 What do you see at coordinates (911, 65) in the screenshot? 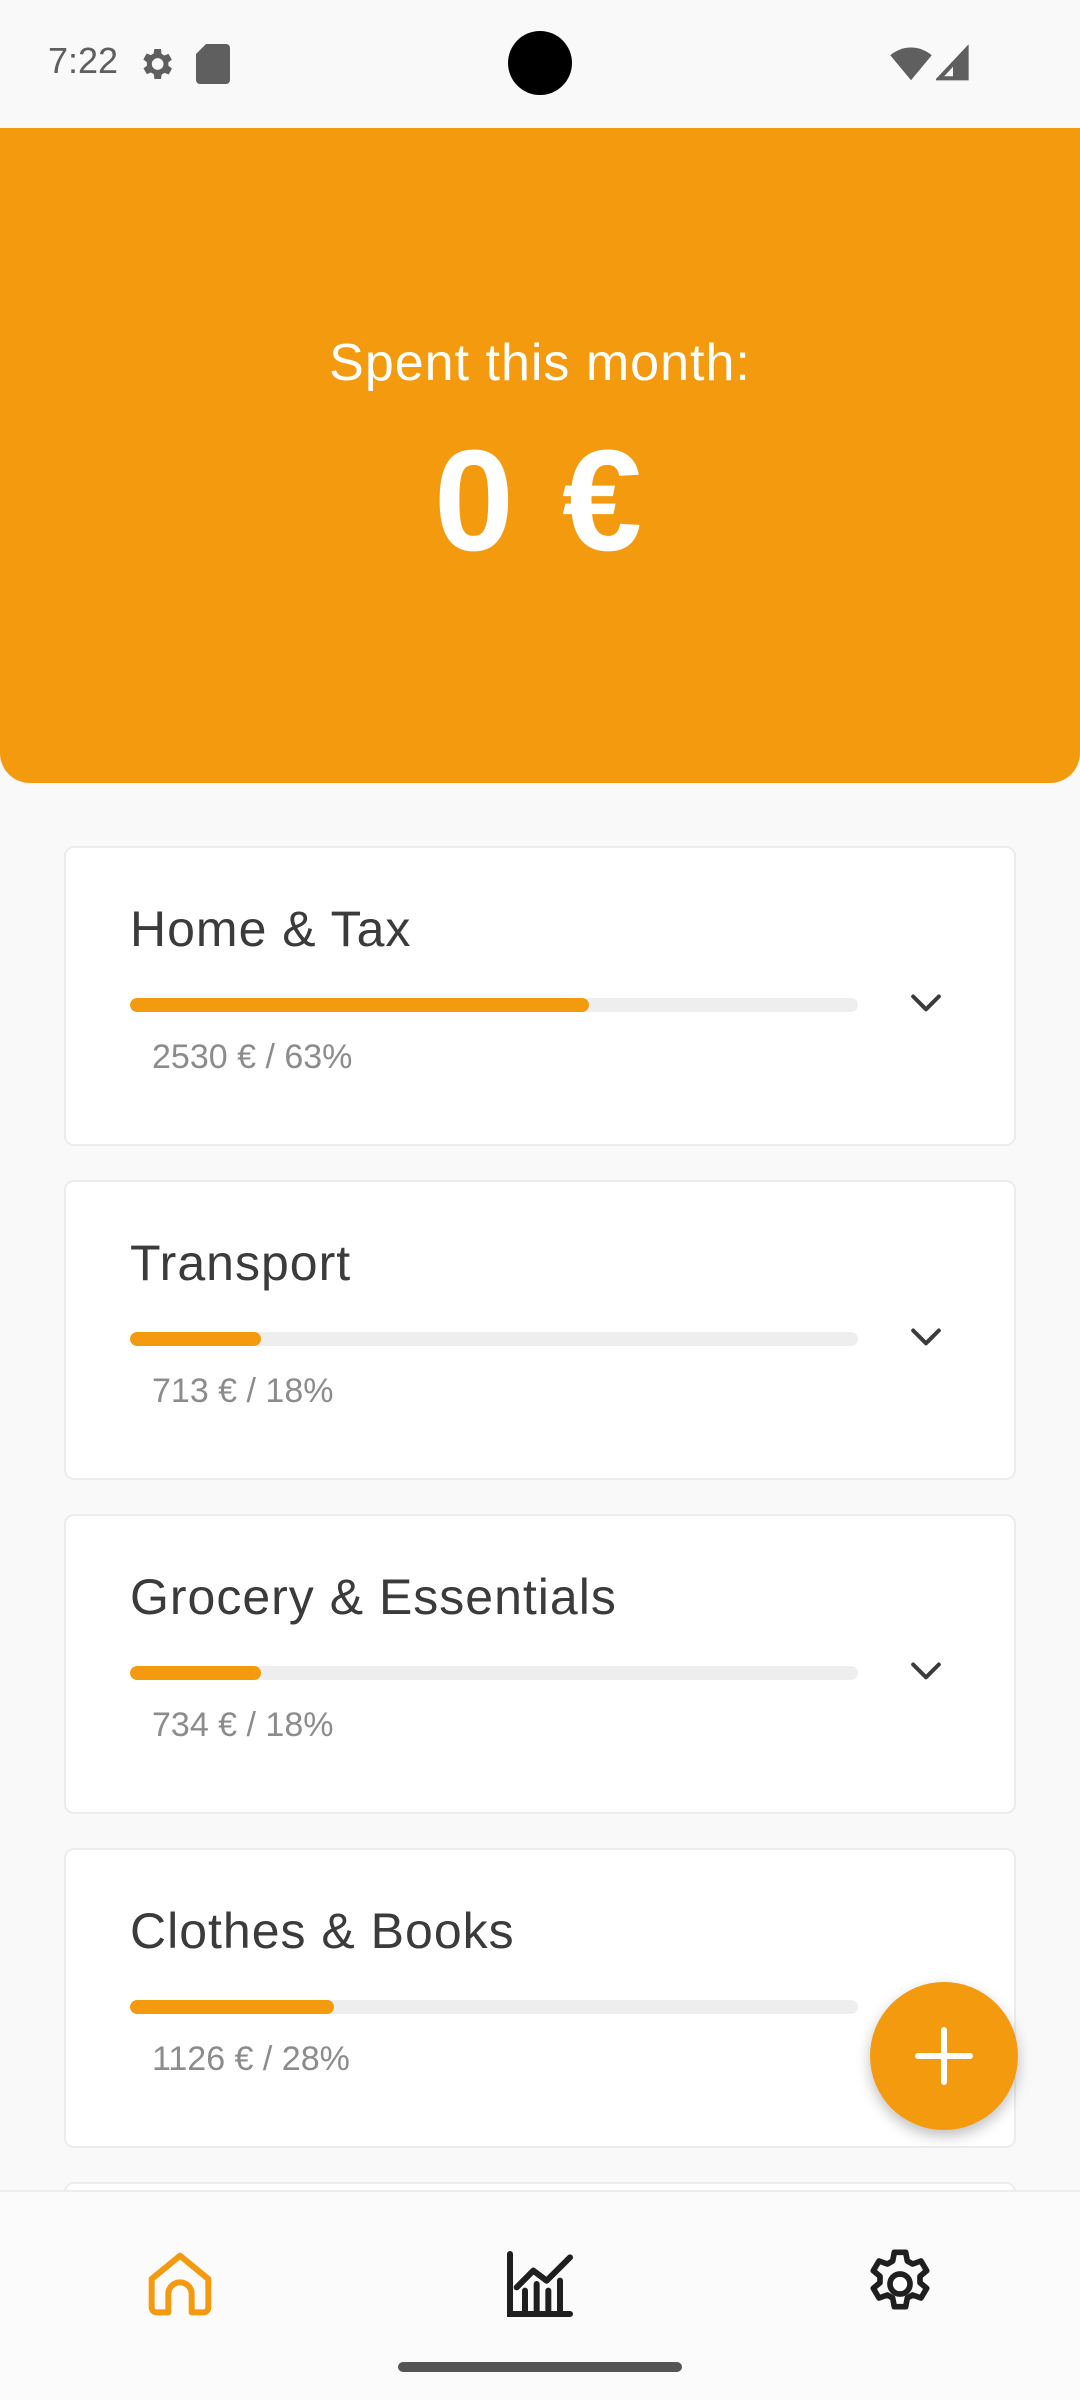
I see `wifi-icon` at bounding box center [911, 65].